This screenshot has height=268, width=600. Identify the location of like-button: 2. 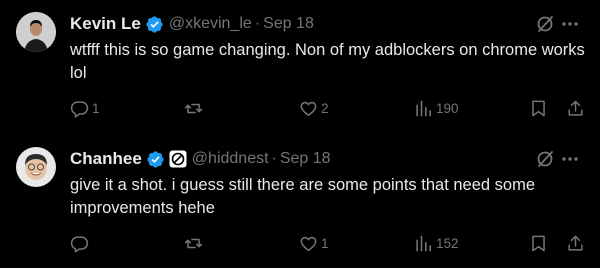
(314, 108).